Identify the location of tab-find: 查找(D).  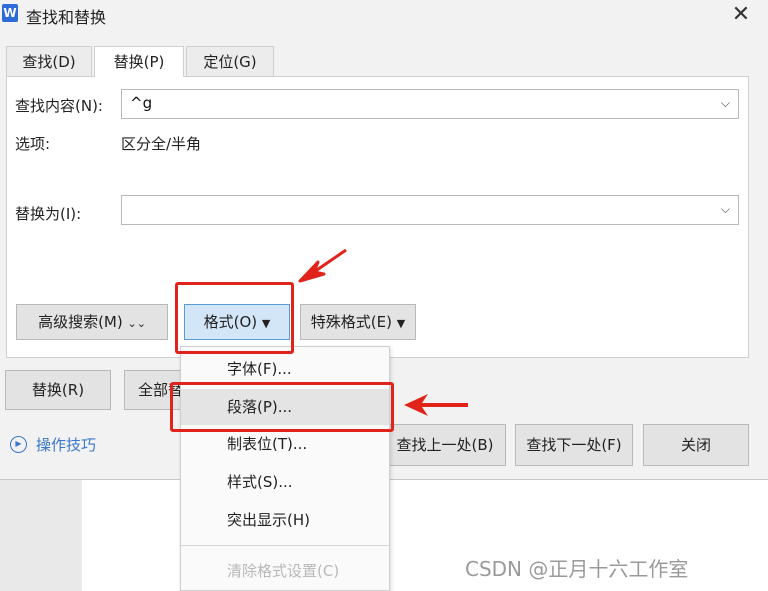
(49, 61).